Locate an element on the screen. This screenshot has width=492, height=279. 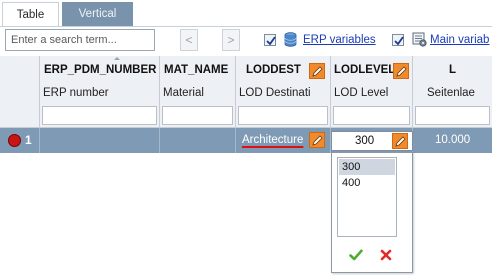
next-button: > is located at coordinates (231, 40).